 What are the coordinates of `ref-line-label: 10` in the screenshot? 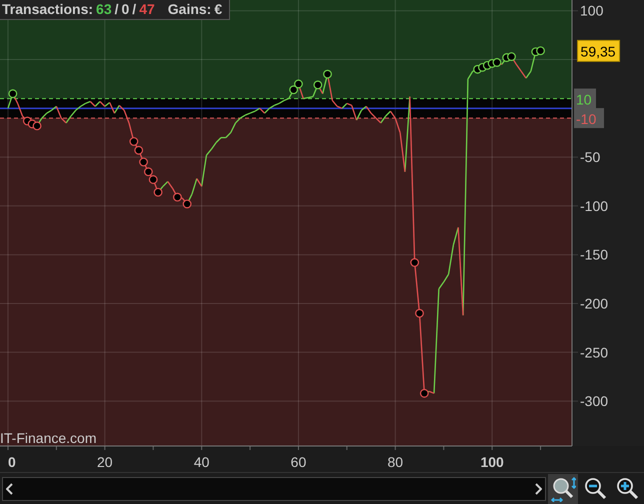 It's located at (584, 100).